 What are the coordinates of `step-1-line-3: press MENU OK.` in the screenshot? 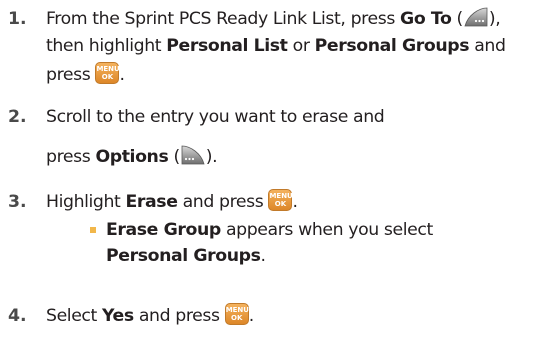 It's located at (85, 74).